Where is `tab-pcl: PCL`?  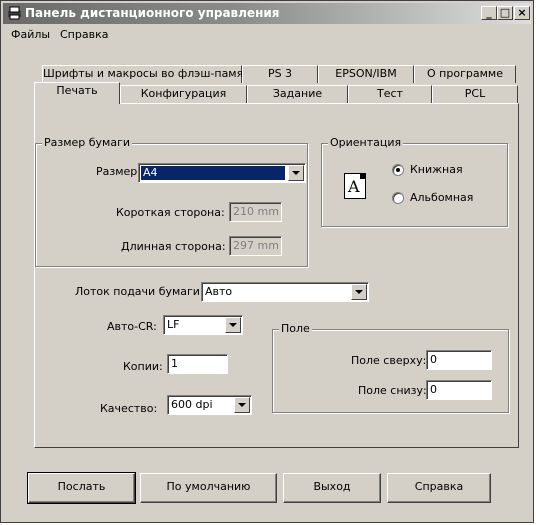
tab-pcl: PCL is located at coordinates (475, 94).